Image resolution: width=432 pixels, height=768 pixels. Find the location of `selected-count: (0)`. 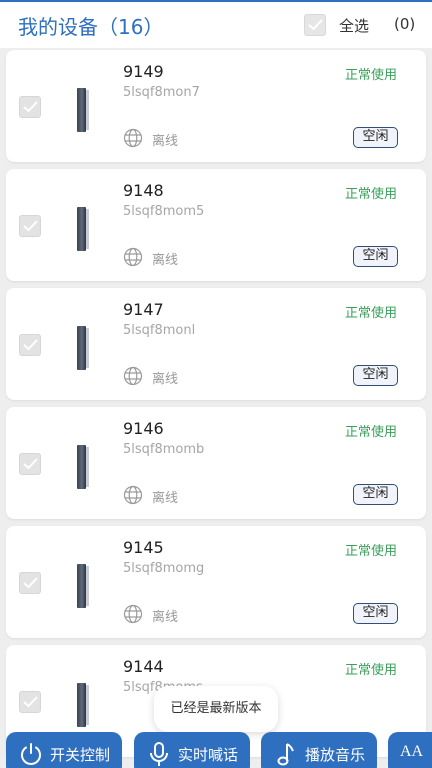

selected-count: (0) is located at coordinates (405, 24).